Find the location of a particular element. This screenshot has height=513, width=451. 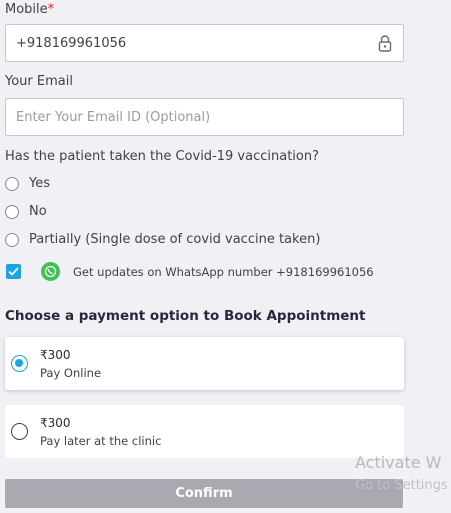

whatsapp-checkbox is located at coordinates (13, 271).